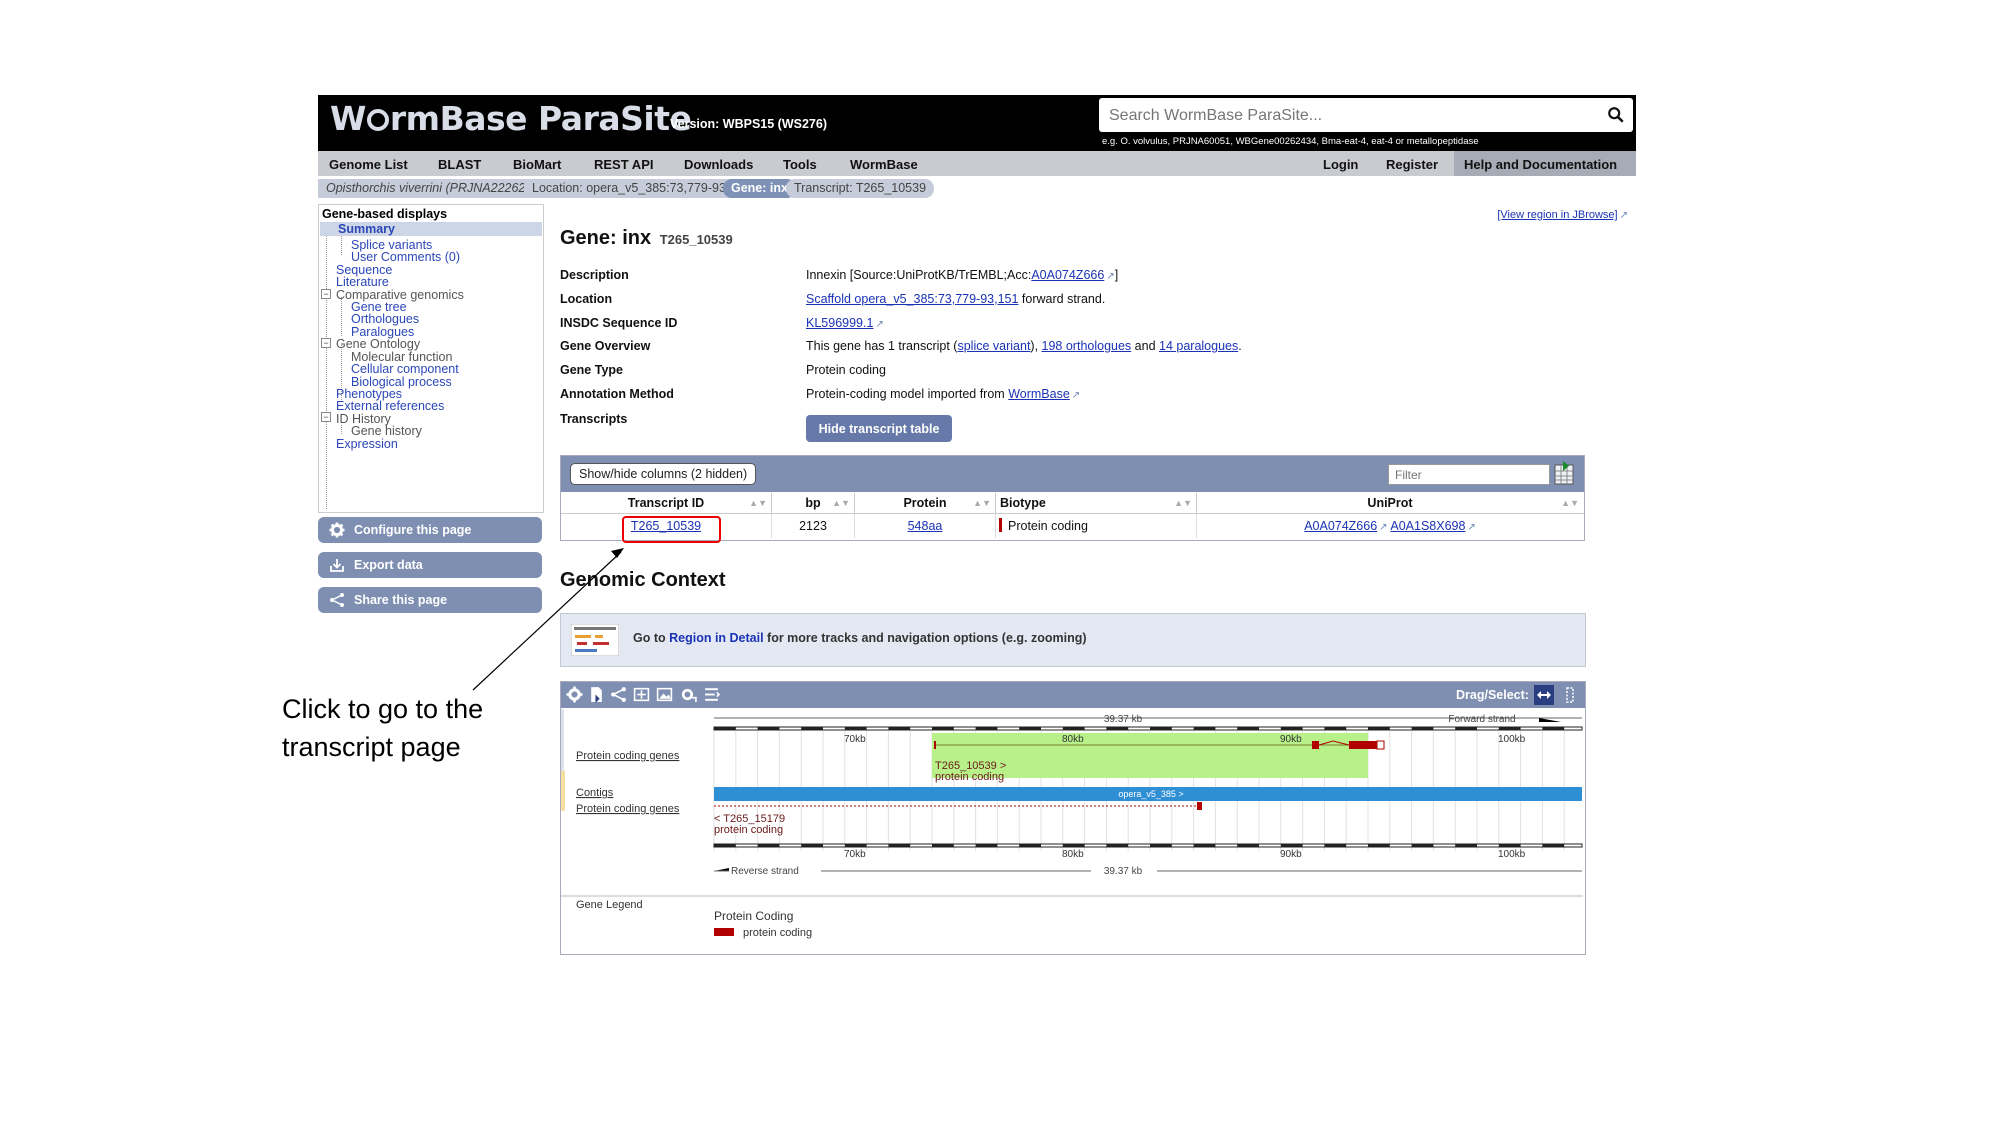  What do you see at coordinates (882, 346) in the screenshot?
I see `overview-text-1: This gene has 1 transcript (` at bounding box center [882, 346].